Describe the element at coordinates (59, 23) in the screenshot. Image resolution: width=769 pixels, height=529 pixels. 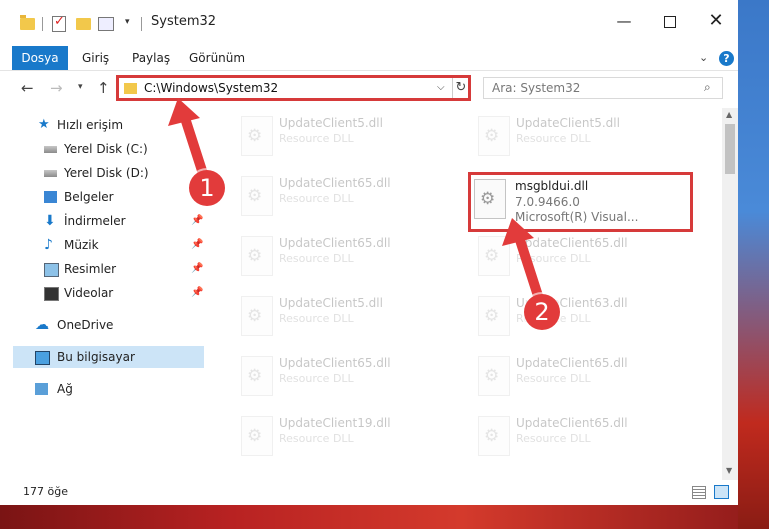
I see `properties-check-icon: ✓` at that location.